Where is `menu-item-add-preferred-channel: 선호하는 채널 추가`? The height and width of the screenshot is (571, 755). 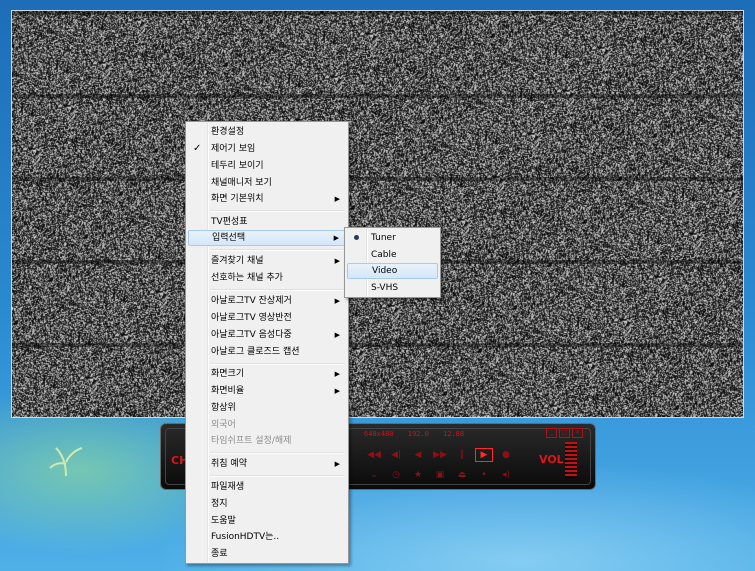 menu-item-add-preferred-channel: 선호하는 채널 추가 is located at coordinates (267, 278).